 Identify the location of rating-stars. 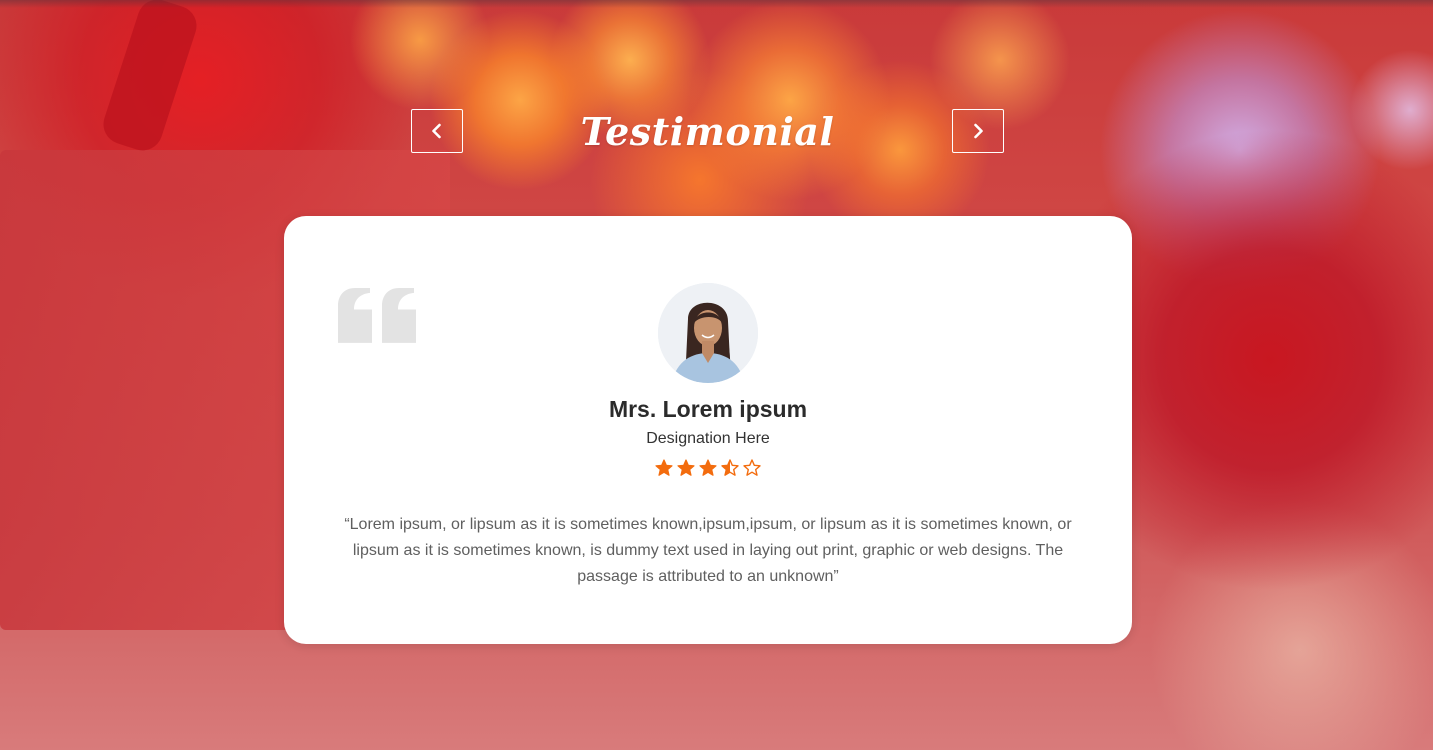
(708, 470).